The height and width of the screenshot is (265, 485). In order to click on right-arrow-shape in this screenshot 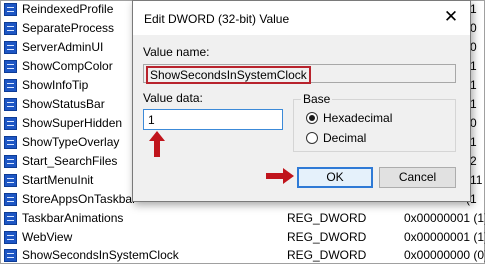, I will do `click(280, 176)`.